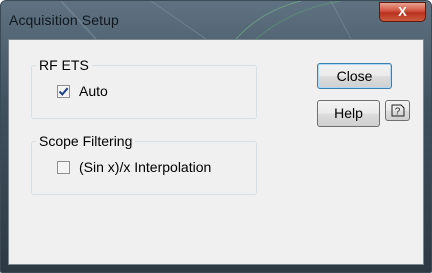  What do you see at coordinates (348, 113) in the screenshot?
I see `help-button: Help` at bounding box center [348, 113].